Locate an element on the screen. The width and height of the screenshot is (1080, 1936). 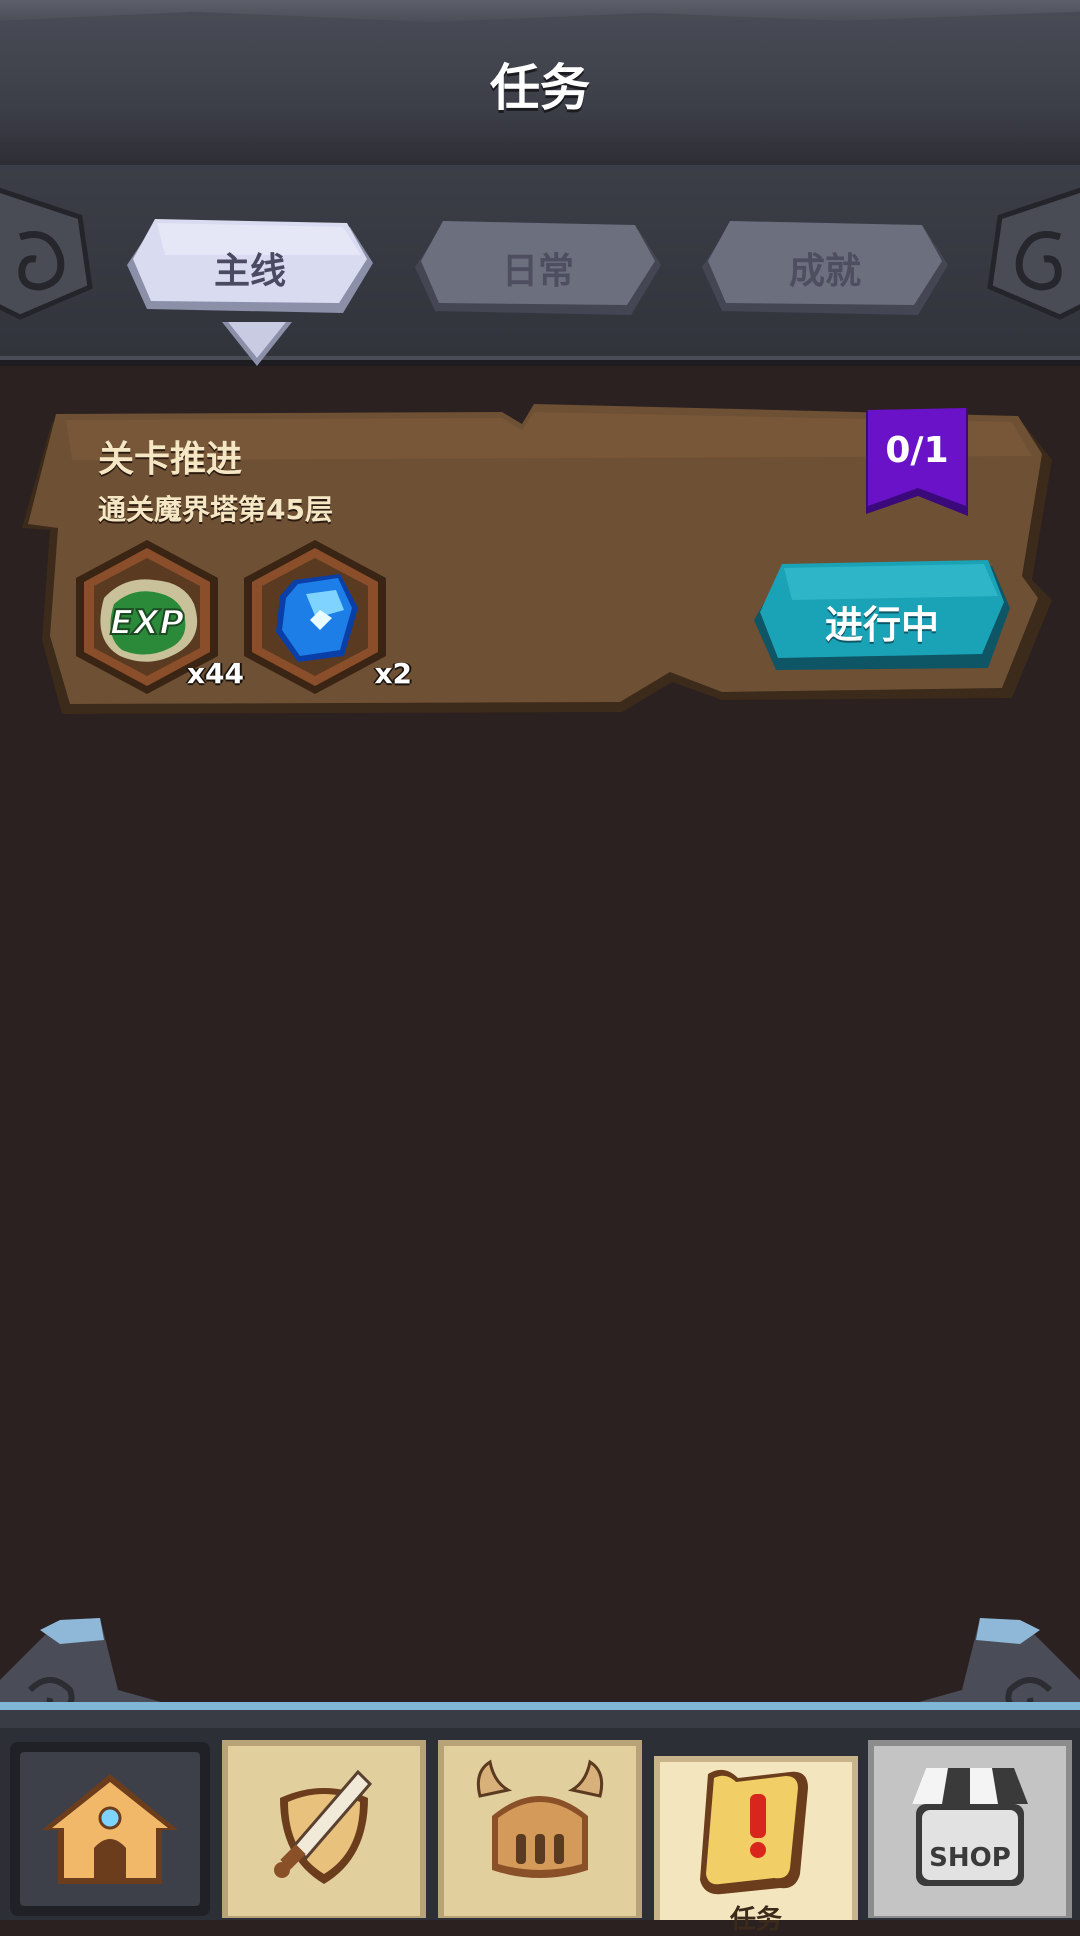
mission-status-label: 进行中 is located at coordinates (881, 625).